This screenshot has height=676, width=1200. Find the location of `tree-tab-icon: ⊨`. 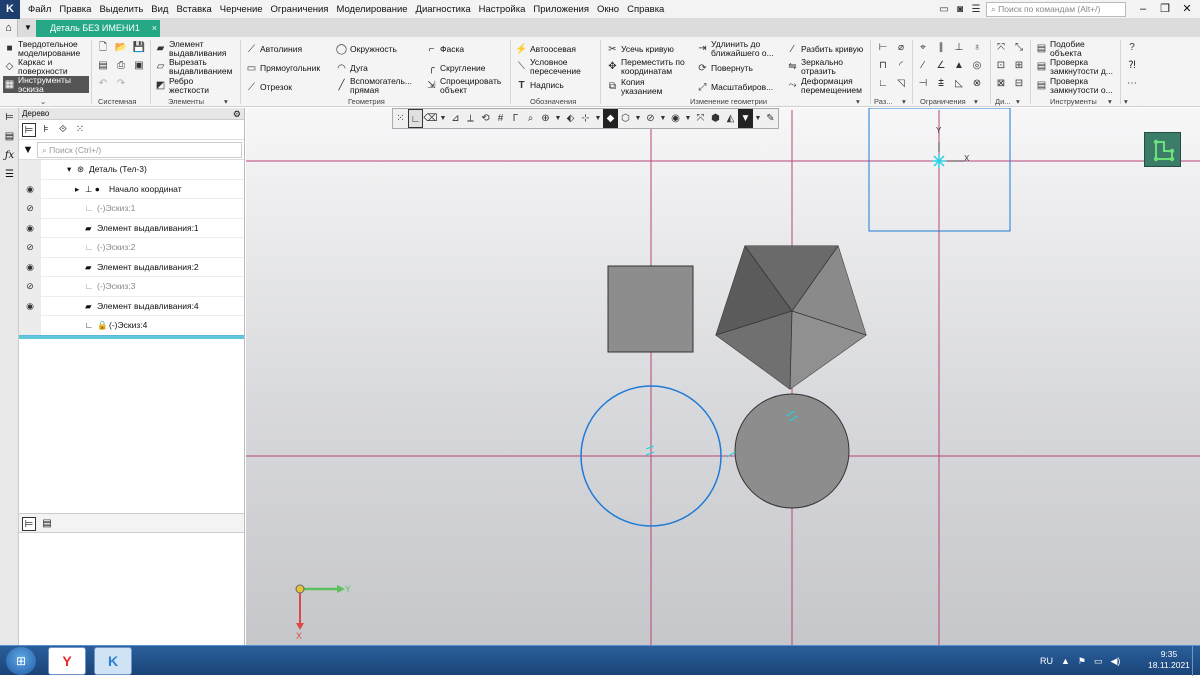

tree-tab-icon: ⊨ is located at coordinates (29, 524).